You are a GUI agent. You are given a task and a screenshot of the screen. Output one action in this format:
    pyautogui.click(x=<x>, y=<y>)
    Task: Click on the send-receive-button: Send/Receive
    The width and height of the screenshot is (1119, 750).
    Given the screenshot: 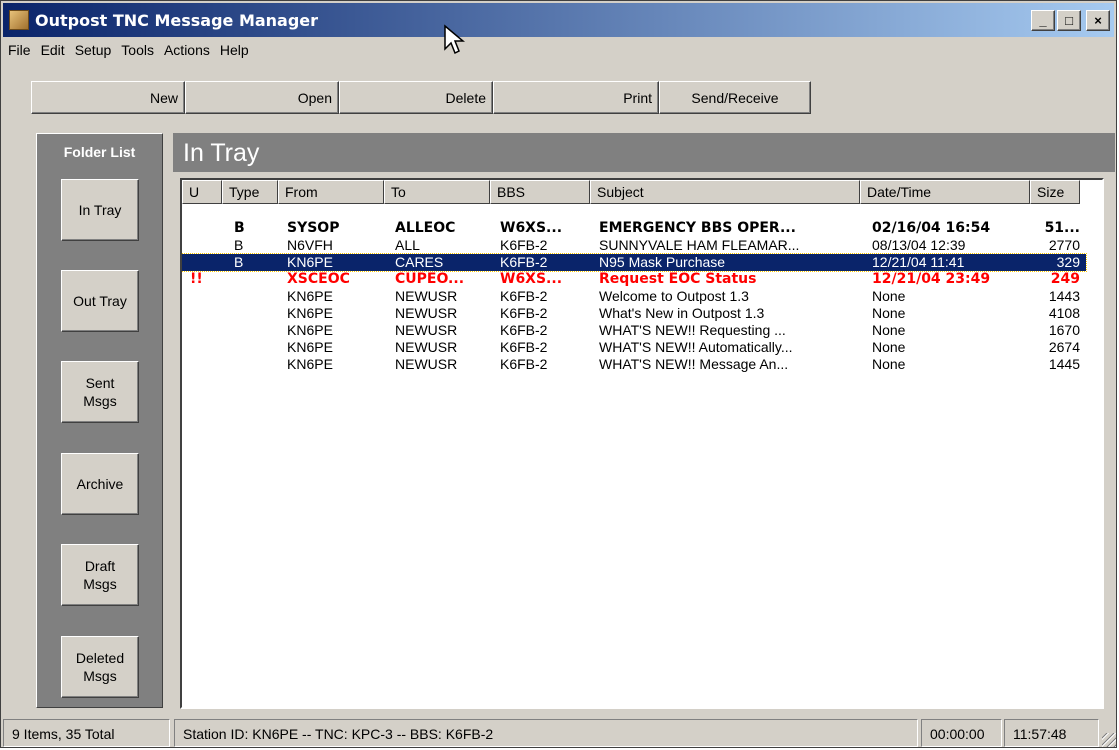 What is the action you would take?
    pyautogui.click(x=735, y=97)
    